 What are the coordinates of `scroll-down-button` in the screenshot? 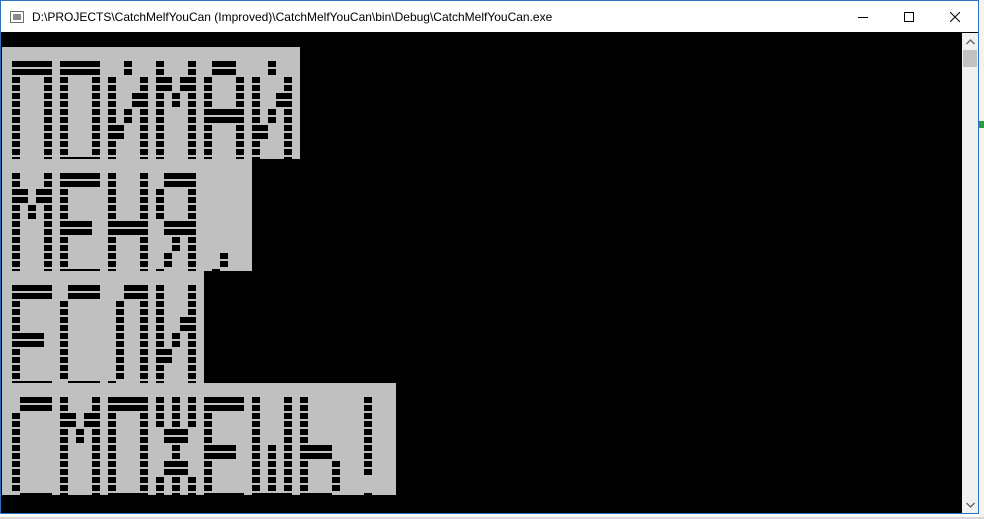 It's located at (970, 504).